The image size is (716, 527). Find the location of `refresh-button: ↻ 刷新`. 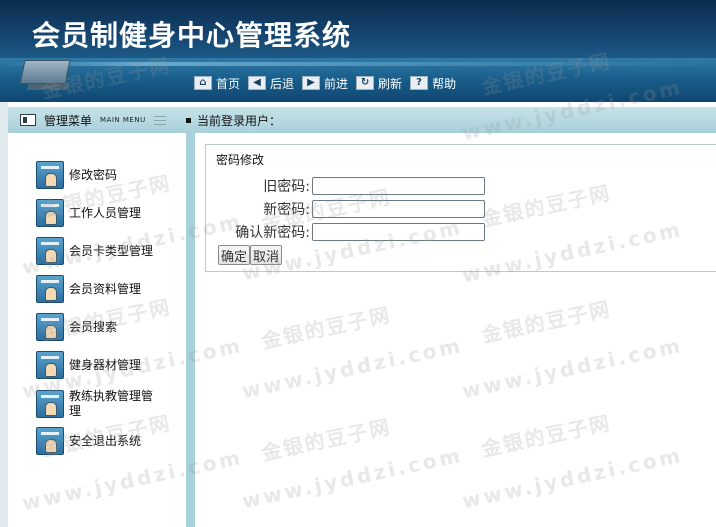

refresh-button: ↻ 刷新 is located at coordinates (379, 83).